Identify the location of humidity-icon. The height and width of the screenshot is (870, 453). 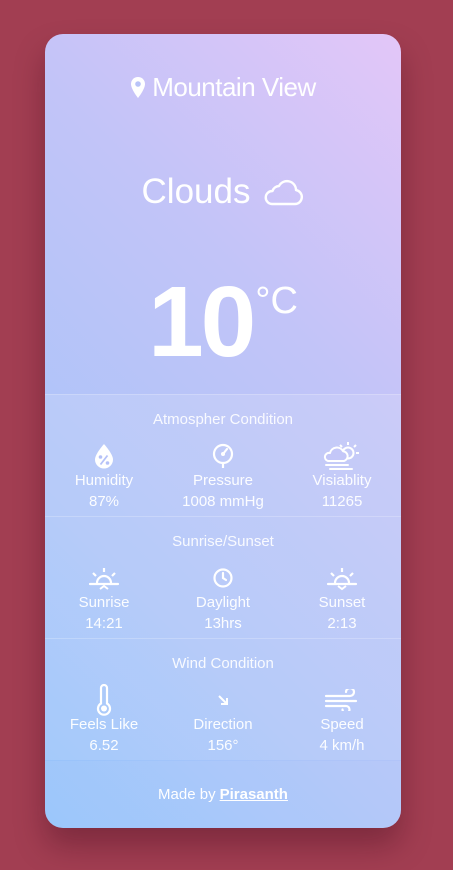
(104, 456).